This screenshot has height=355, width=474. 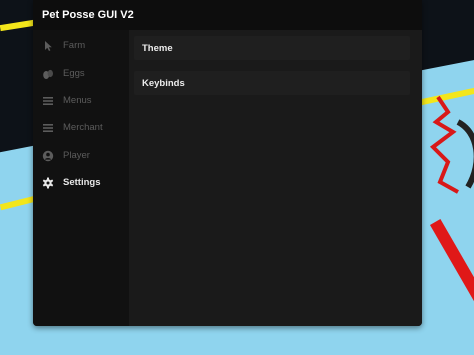 What do you see at coordinates (48, 74) in the screenshot?
I see `eggs-icon` at bounding box center [48, 74].